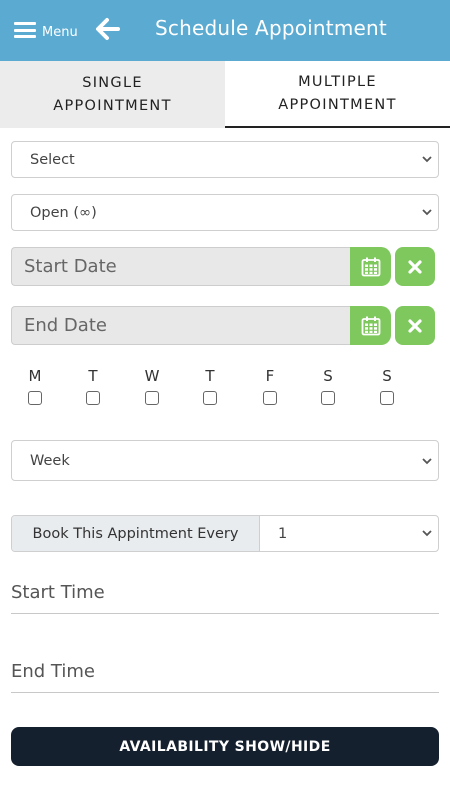  What do you see at coordinates (349, 533) in the screenshot?
I see `book-every-select: 1` at bounding box center [349, 533].